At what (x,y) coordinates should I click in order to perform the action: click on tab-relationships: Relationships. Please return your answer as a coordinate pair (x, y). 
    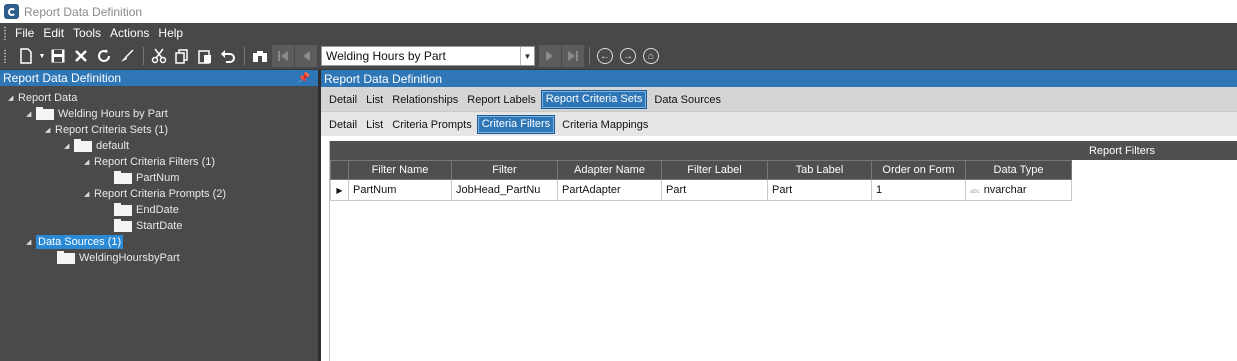
    Looking at the image, I should click on (425, 101).